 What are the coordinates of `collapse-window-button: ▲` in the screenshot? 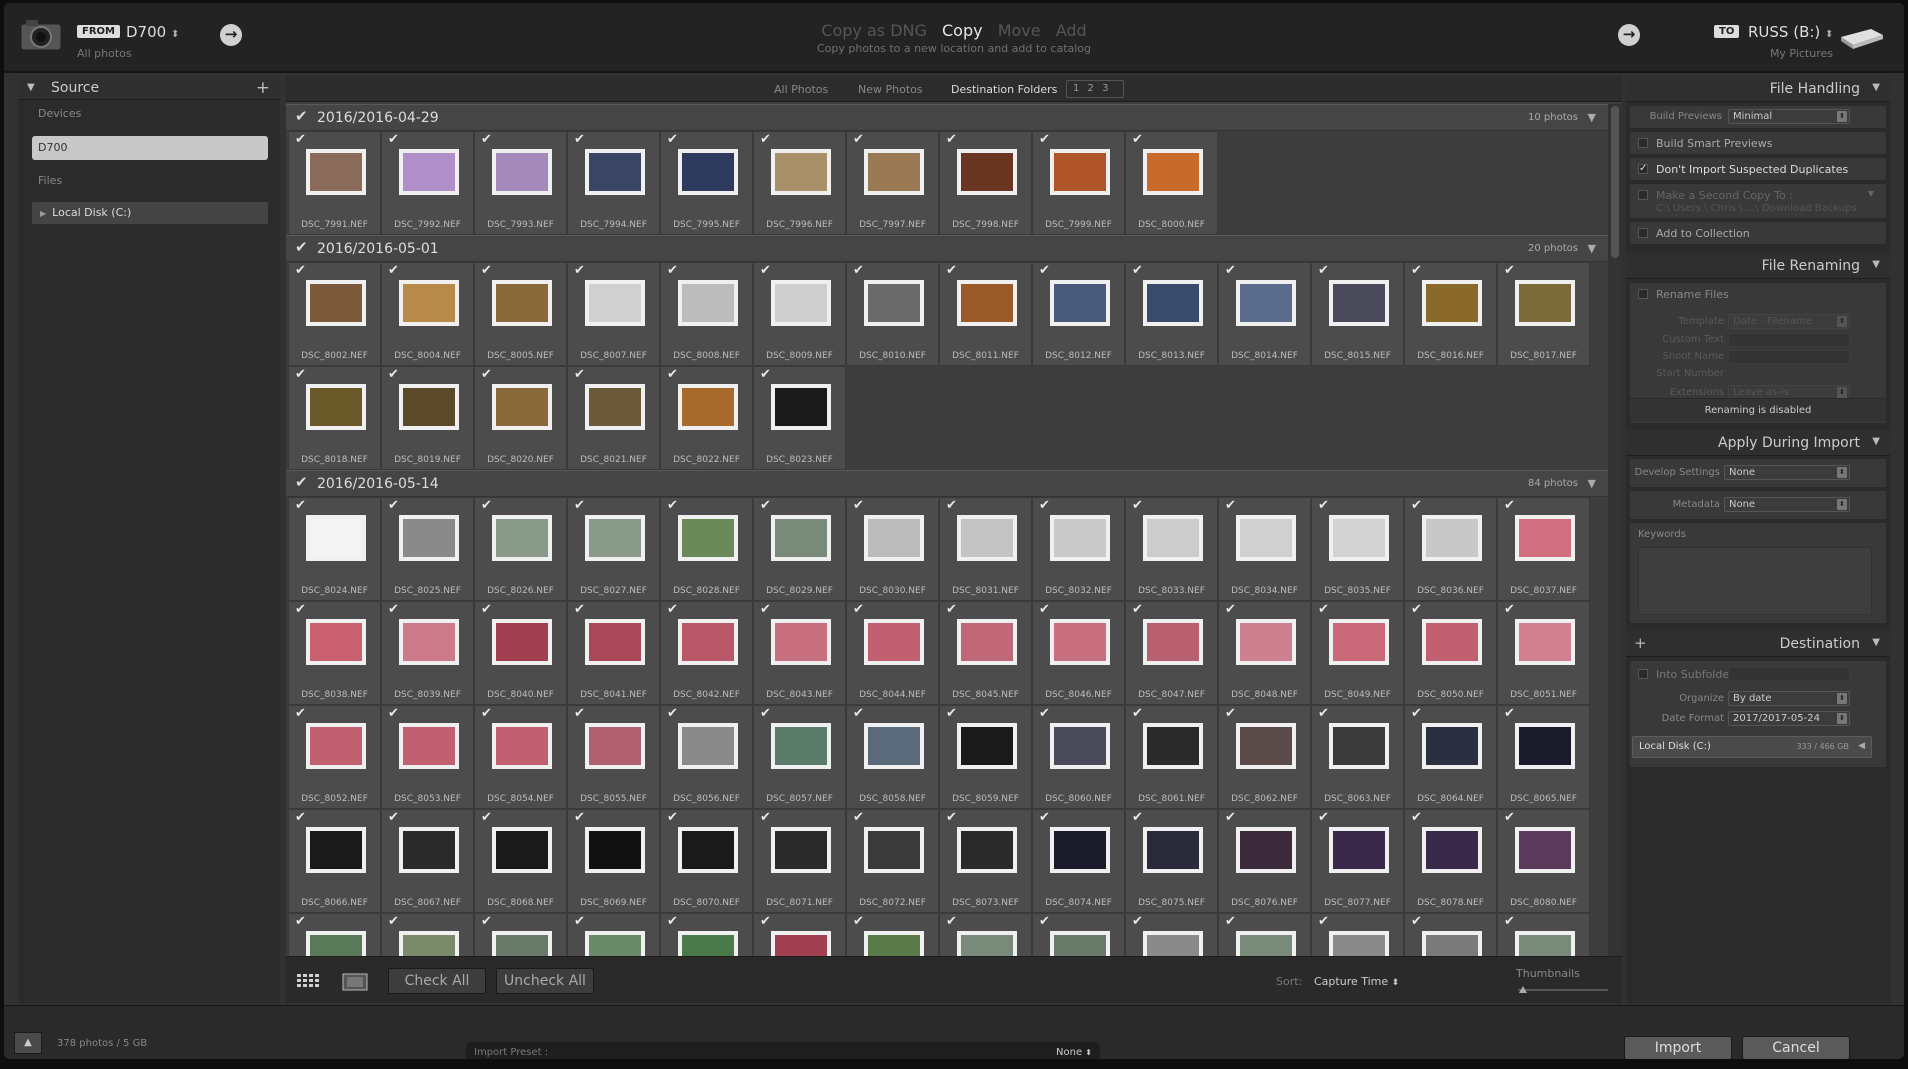 It's located at (28, 1043).